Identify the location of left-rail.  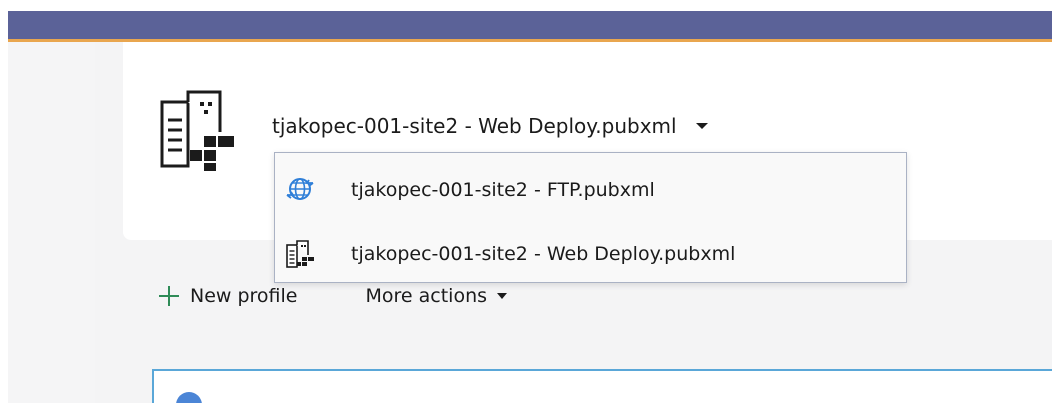
(51, 222).